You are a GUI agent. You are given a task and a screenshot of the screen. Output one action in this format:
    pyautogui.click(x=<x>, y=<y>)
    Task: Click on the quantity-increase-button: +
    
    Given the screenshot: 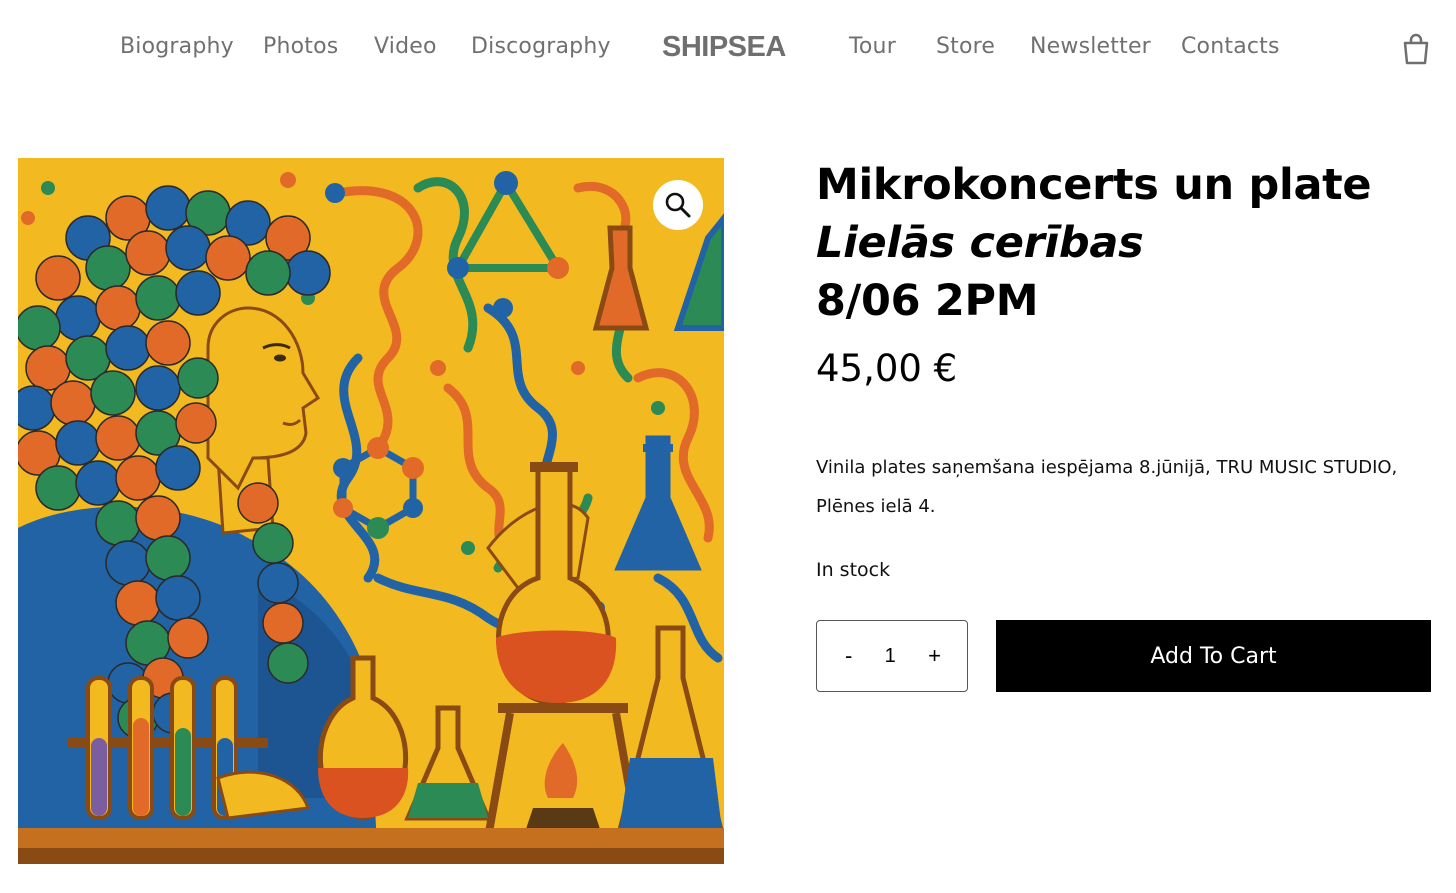 What is the action you would take?
    pyautogui.click(x=934, y=656)
    